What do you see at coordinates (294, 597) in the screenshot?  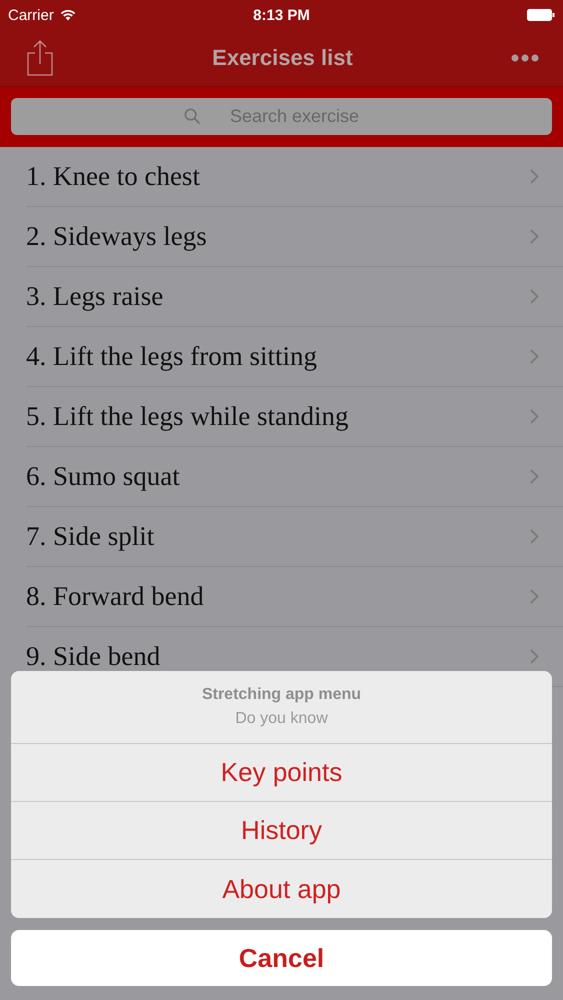 I see `exercise-row: 8. Forward bend` at bounding box center [294, 597].